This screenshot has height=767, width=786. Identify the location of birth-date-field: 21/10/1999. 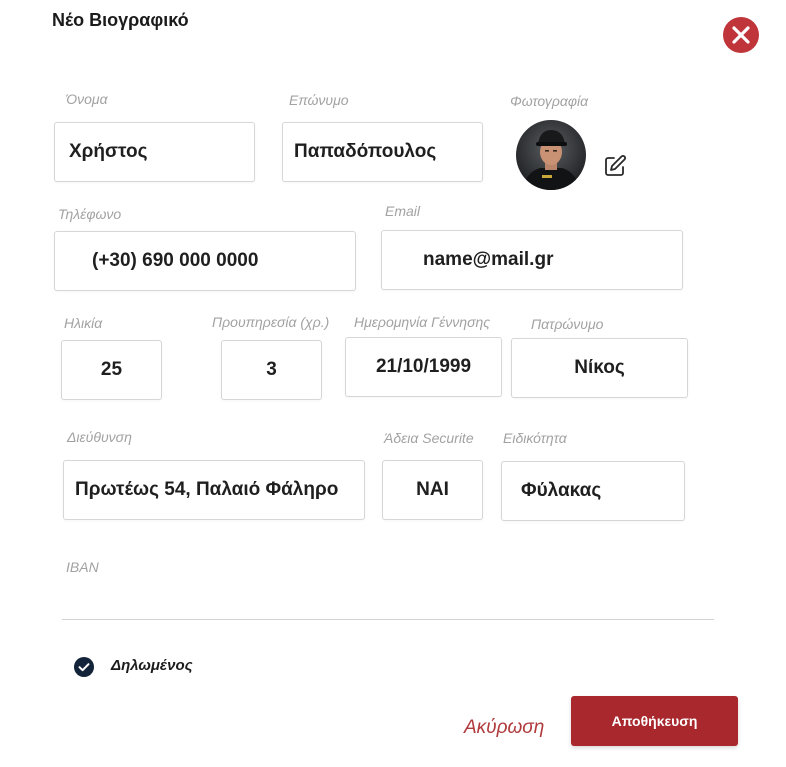
(423, 367).